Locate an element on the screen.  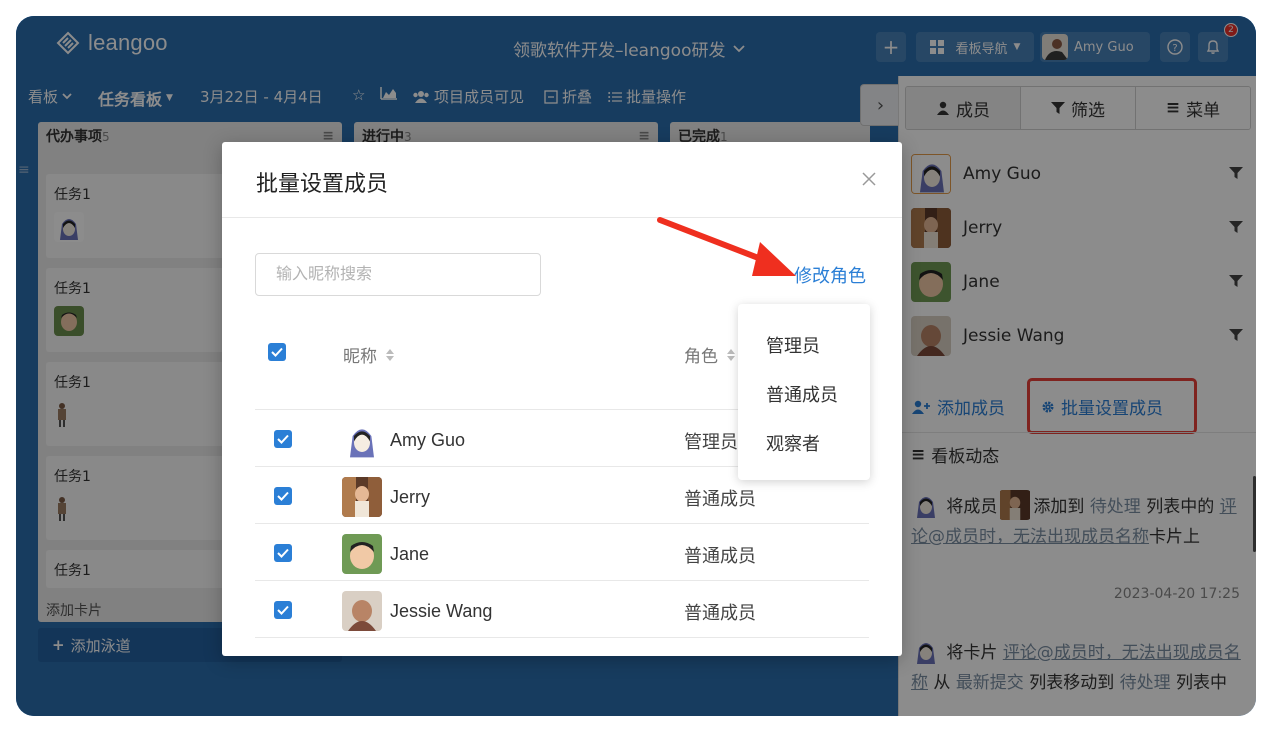
row-member: Jessie Wang is located at coordinates (417, 611).